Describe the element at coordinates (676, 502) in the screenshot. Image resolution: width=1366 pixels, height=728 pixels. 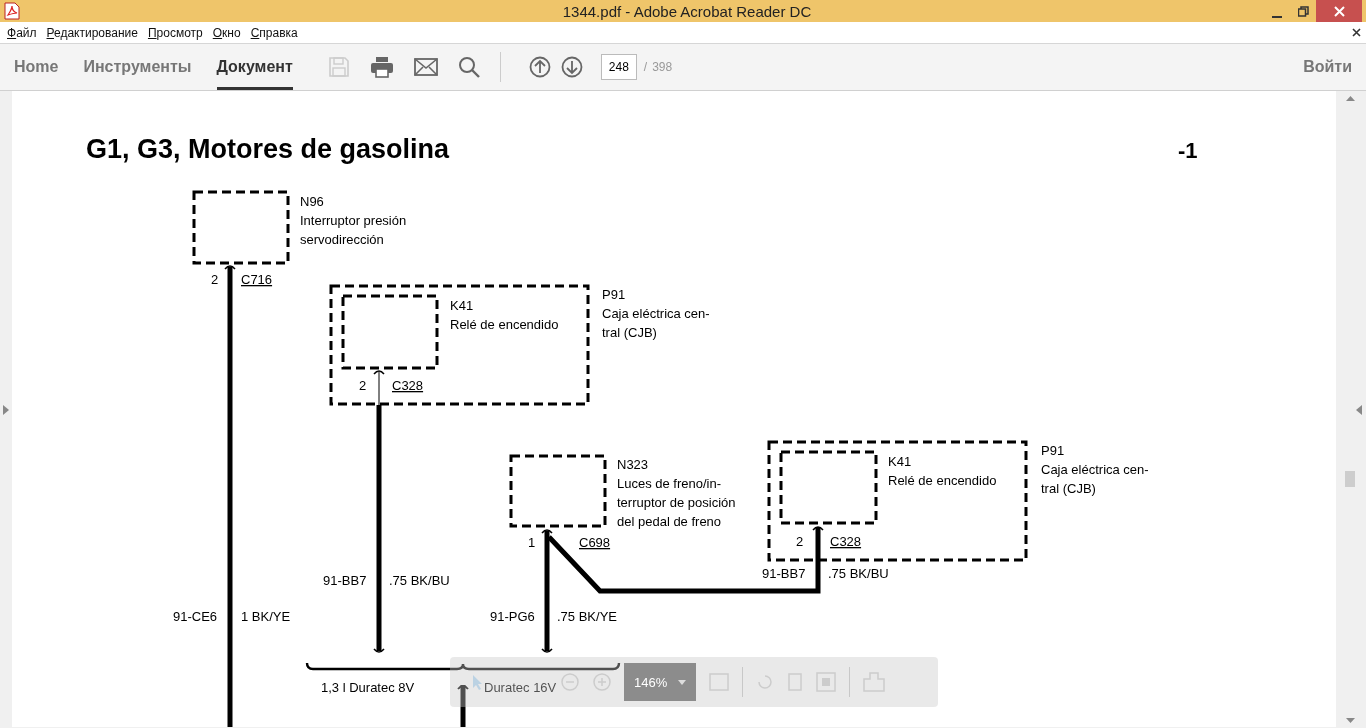
I see `component-description: terruptor de posición` at that location.